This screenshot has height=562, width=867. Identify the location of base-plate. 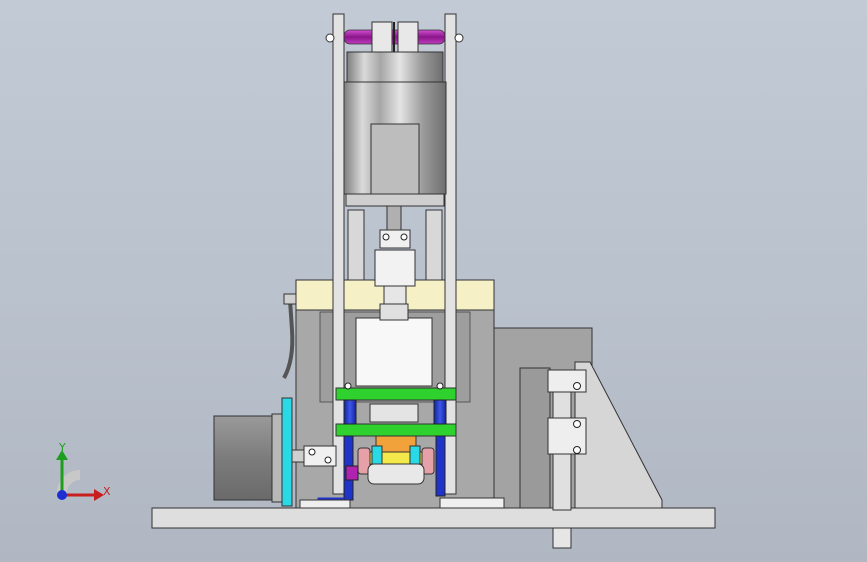
(433, 518).